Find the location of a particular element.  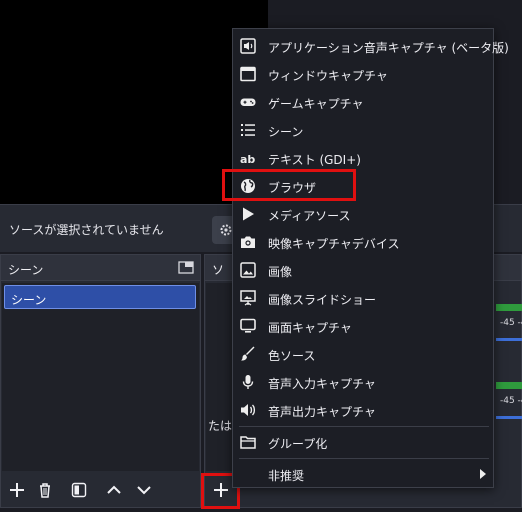

scene-filters-button is located at coordinates (79, 490).